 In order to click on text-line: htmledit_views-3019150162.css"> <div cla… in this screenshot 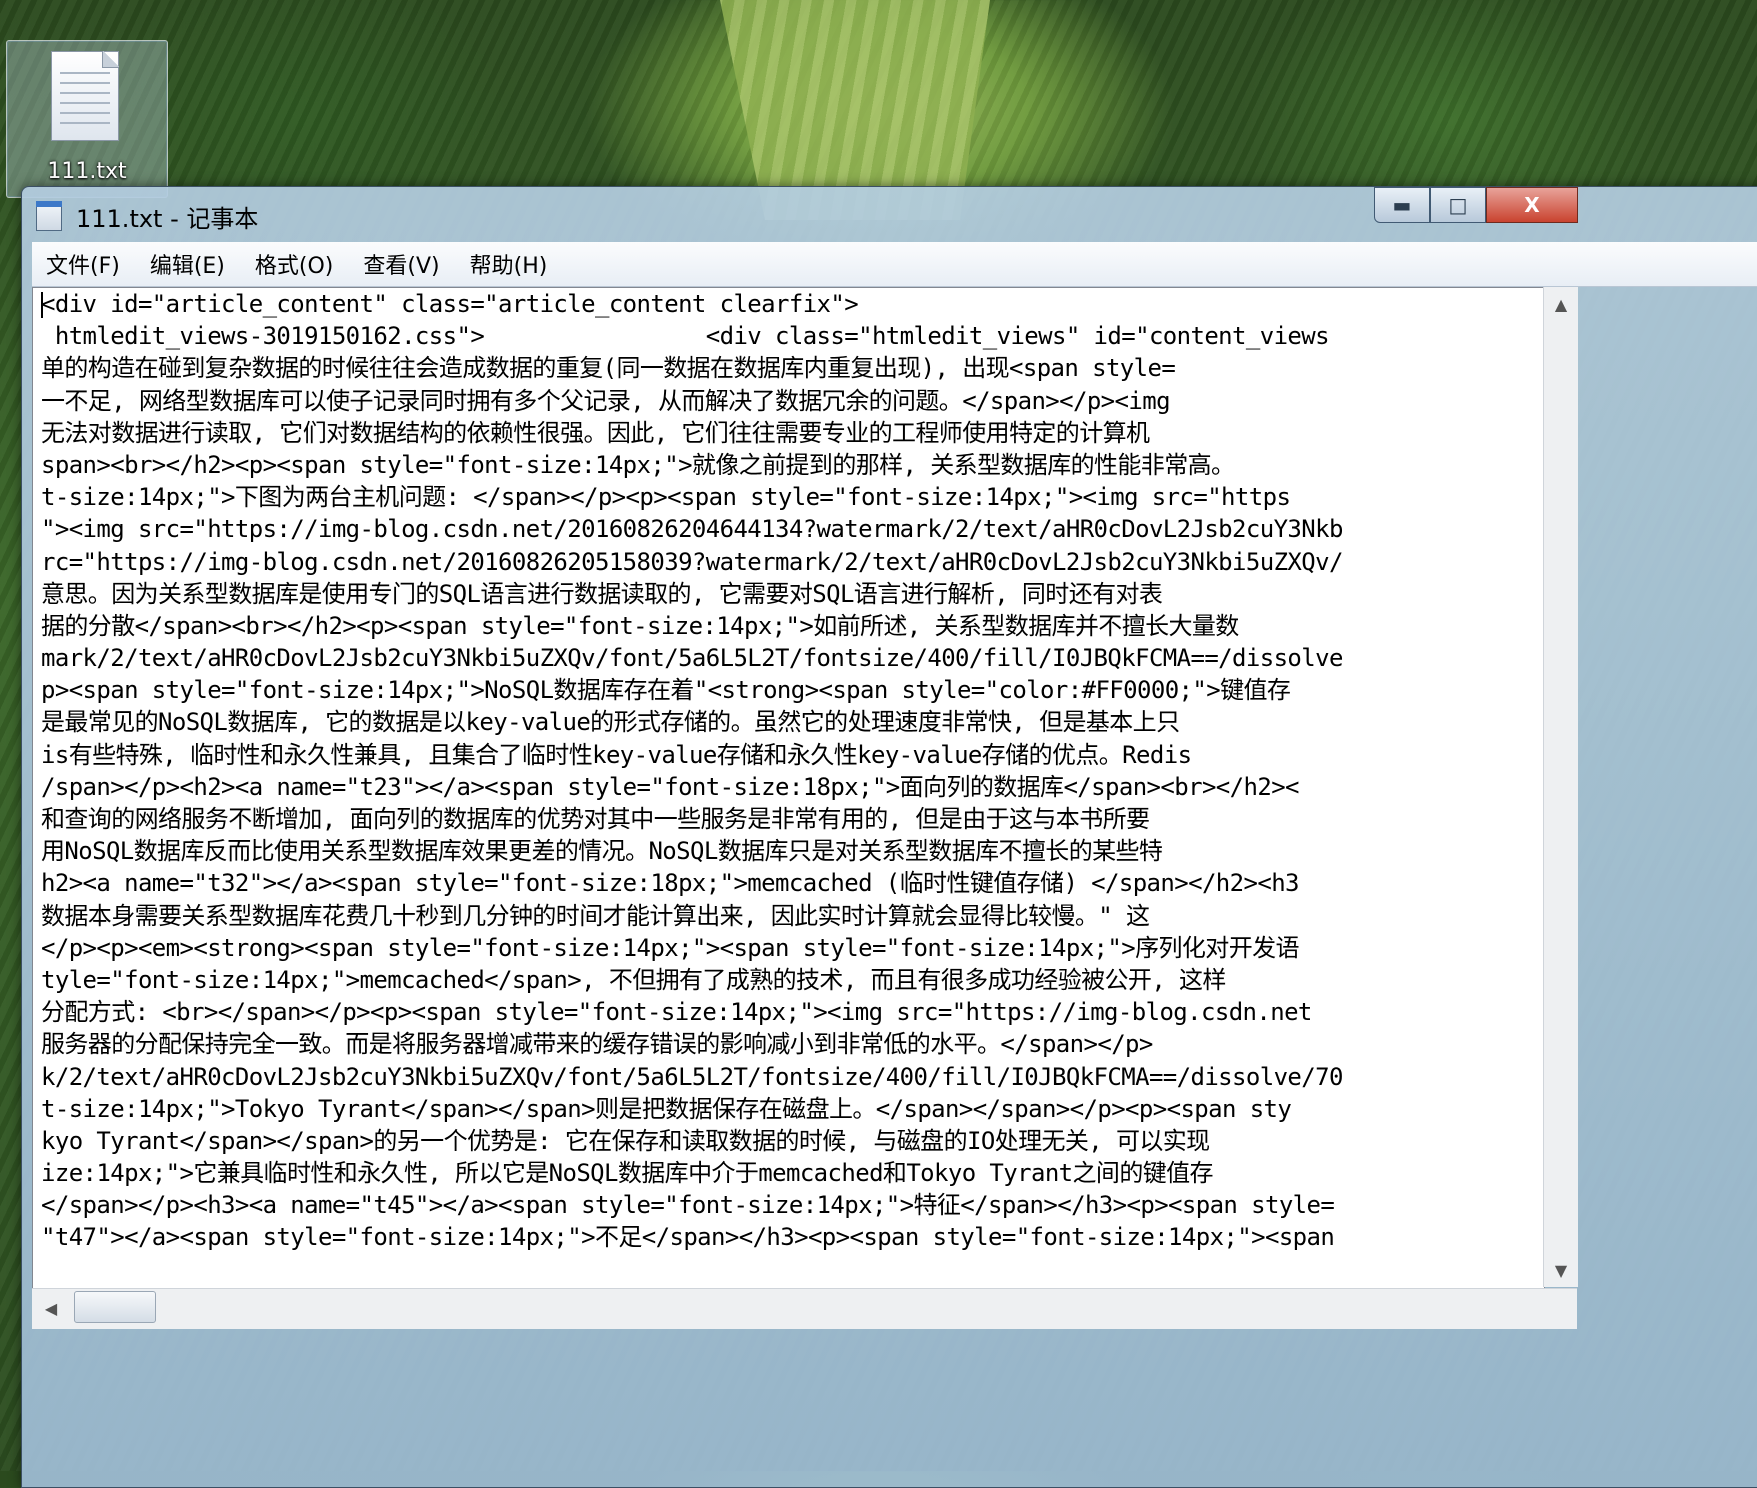, I will do `click(788, 336)`.